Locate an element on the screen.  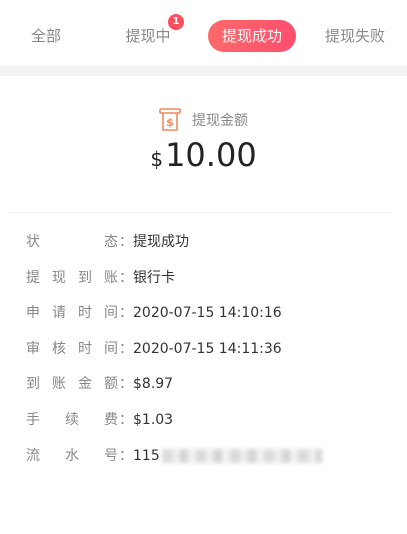
detail-value-text: 2020-07-15 14:10:16 is located at coordinates (207, 313).